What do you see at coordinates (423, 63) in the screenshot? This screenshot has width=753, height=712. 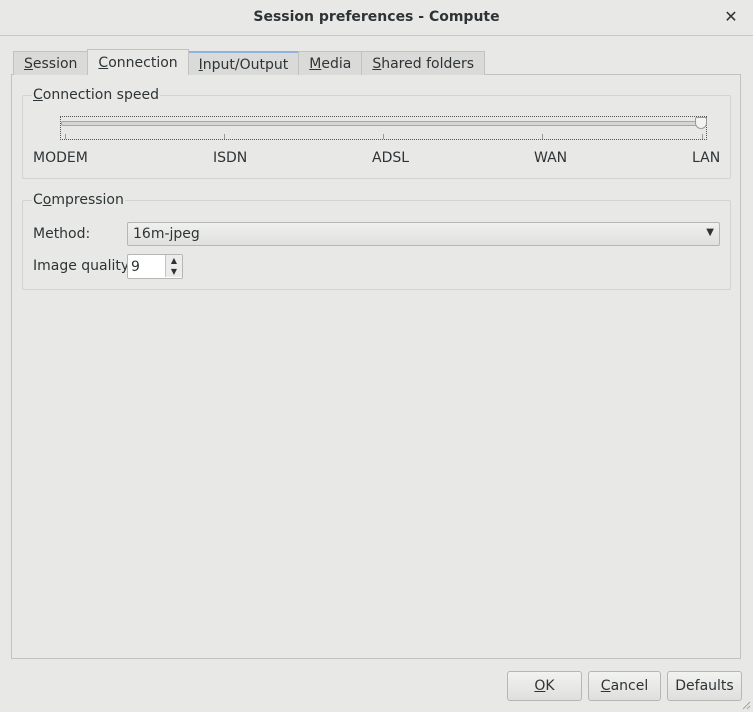 I see `tab-shared-folders: Shared folders` at bounding box center [423, 63].